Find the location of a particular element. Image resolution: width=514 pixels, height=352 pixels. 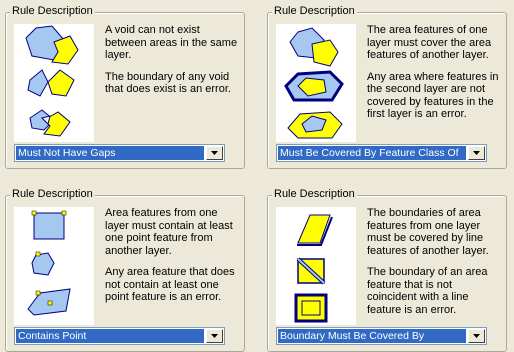

contains-point-illustration-icon is located at coordinates (49, 263).